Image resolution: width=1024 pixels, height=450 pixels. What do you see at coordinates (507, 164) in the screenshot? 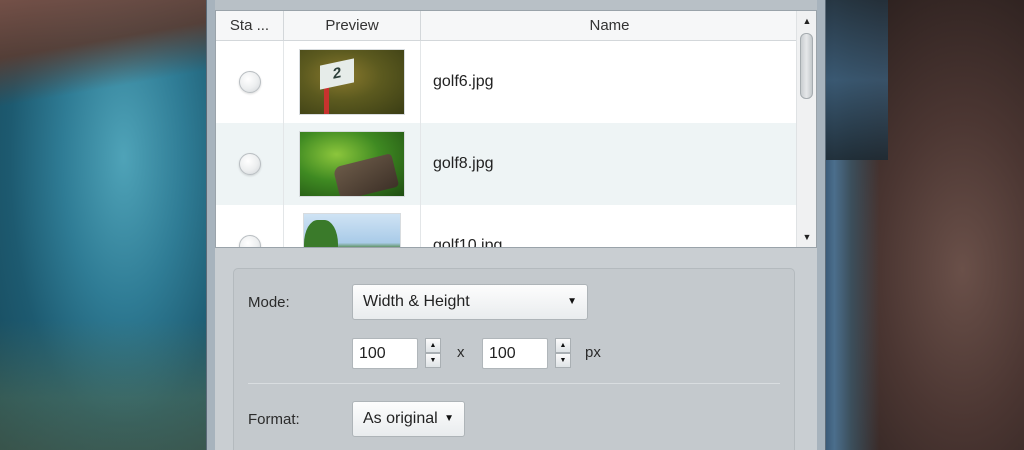
I see `file-row: golf8.jpg` at bounding box center [507, 164].